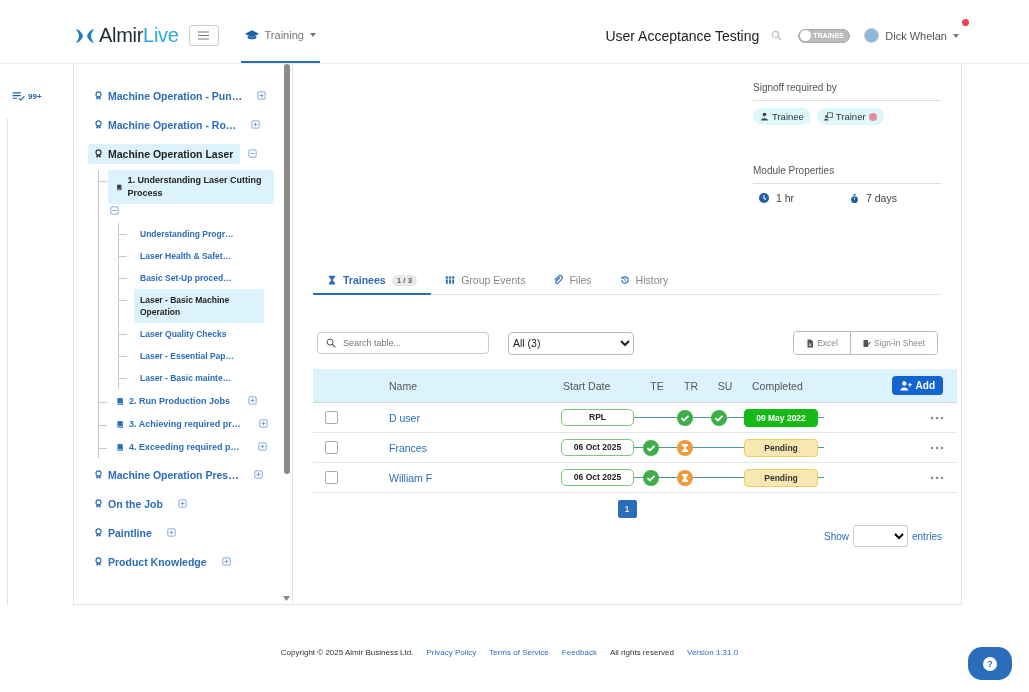  What do you see at coordinates (164, 153) in the screenshot?
I see `module-item: Machine Operation Laser` at bounding box center [164, 153].